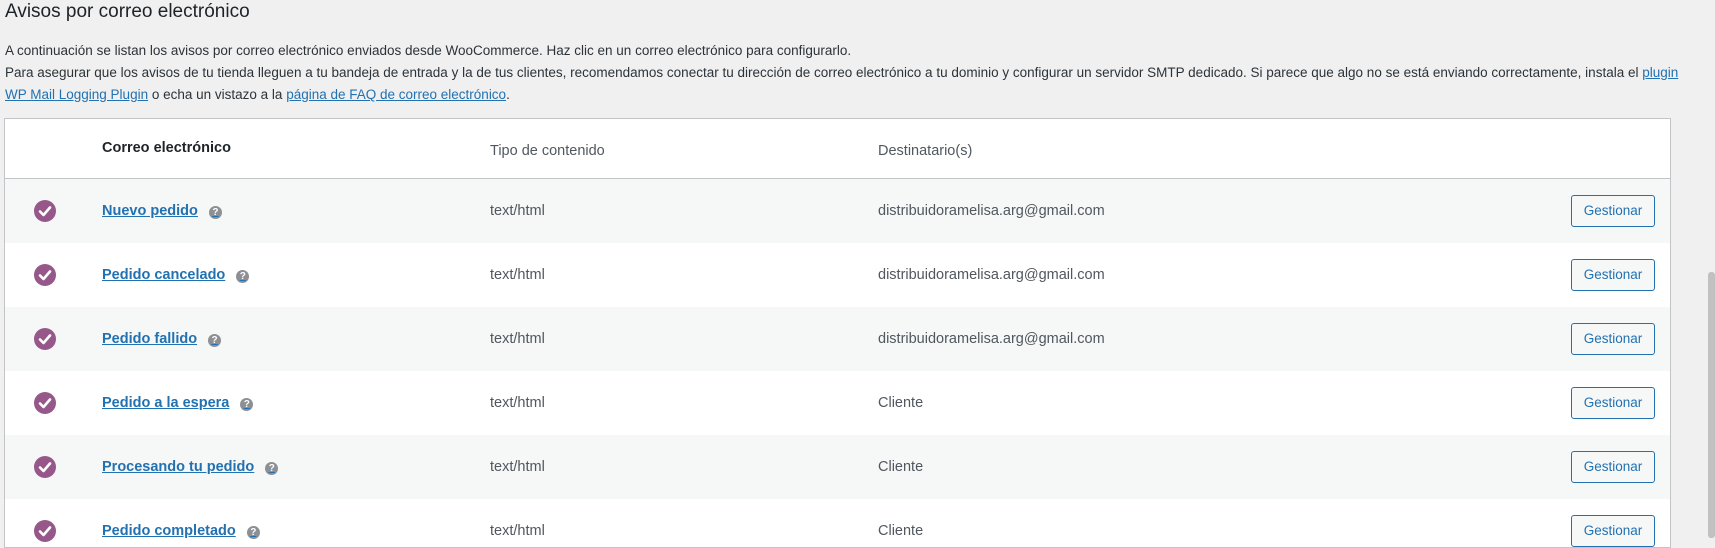  What do you see at coordinates (508, 94) in the screenshot?
I see `intro-line-2-after: .` at bounding box center [508, 94].